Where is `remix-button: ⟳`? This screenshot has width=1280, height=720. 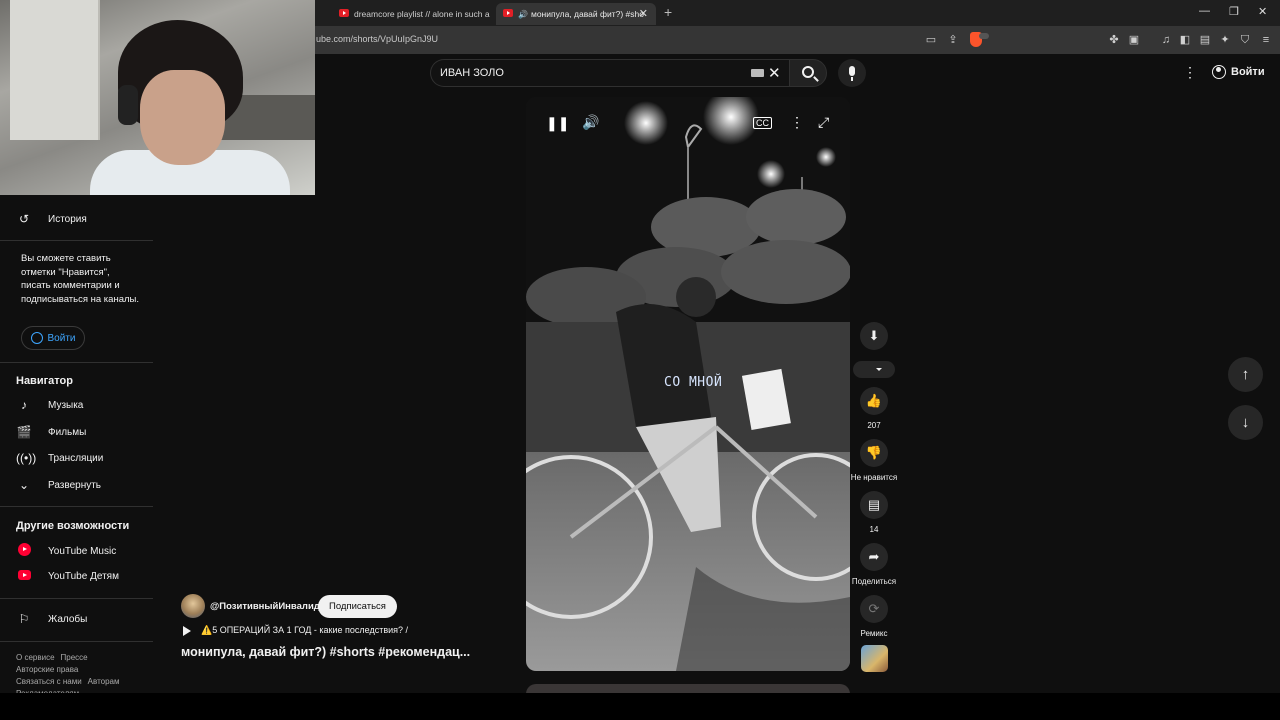 remix-button: ⟳ is located at coordinates (874, 609).